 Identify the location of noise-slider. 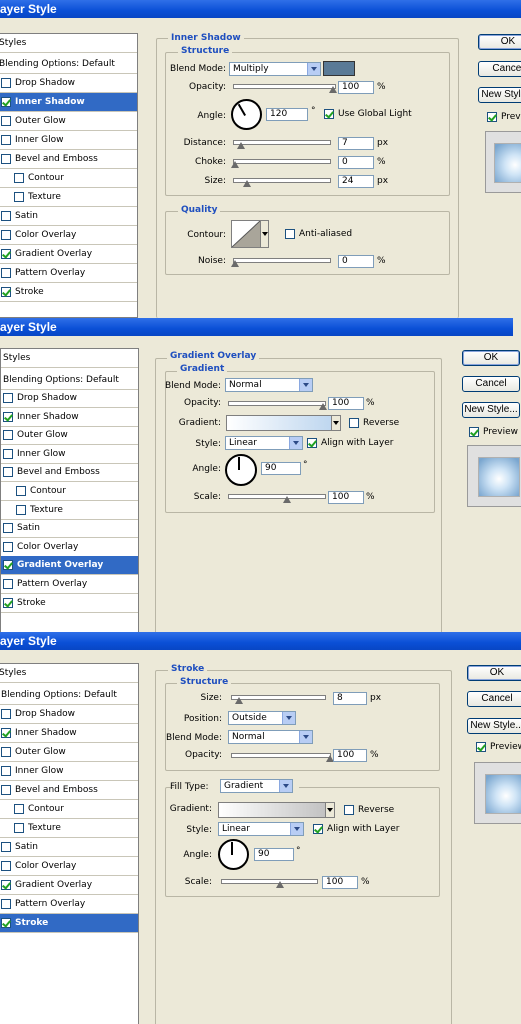
(281, 262).